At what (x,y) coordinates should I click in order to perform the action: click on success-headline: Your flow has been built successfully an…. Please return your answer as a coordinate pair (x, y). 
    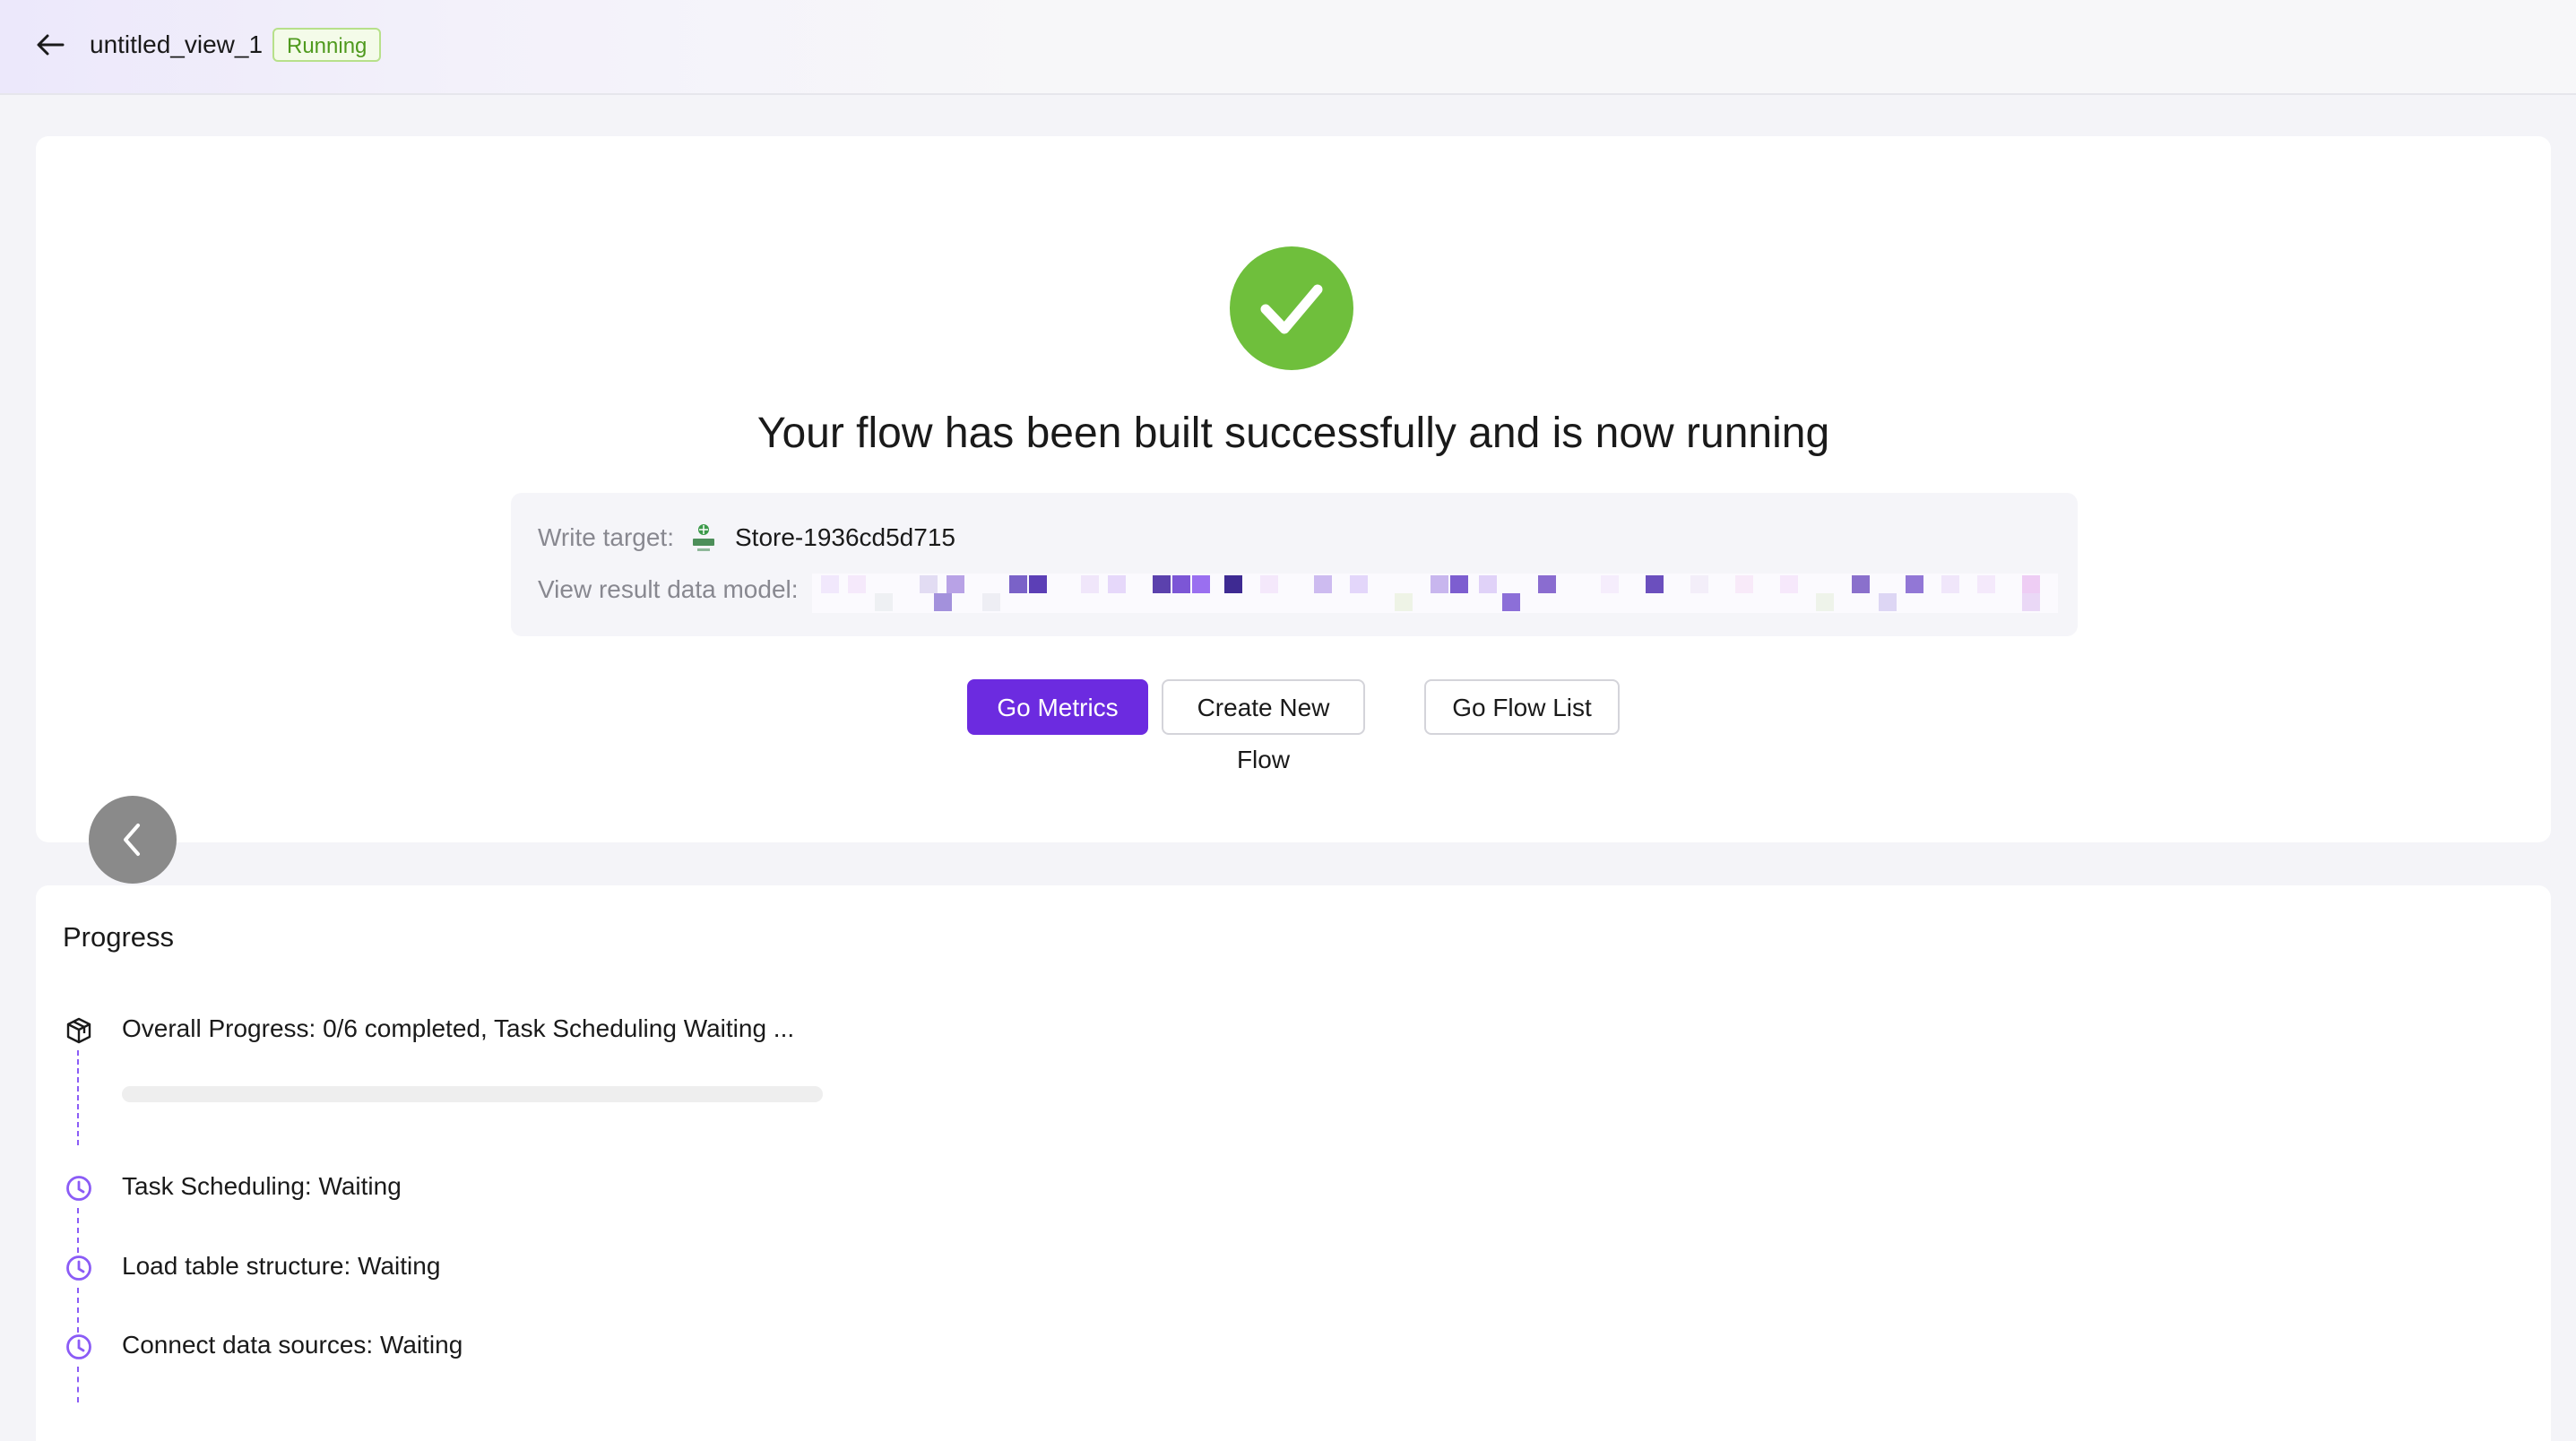
    Looking at the image, I should click on (1293, 434).